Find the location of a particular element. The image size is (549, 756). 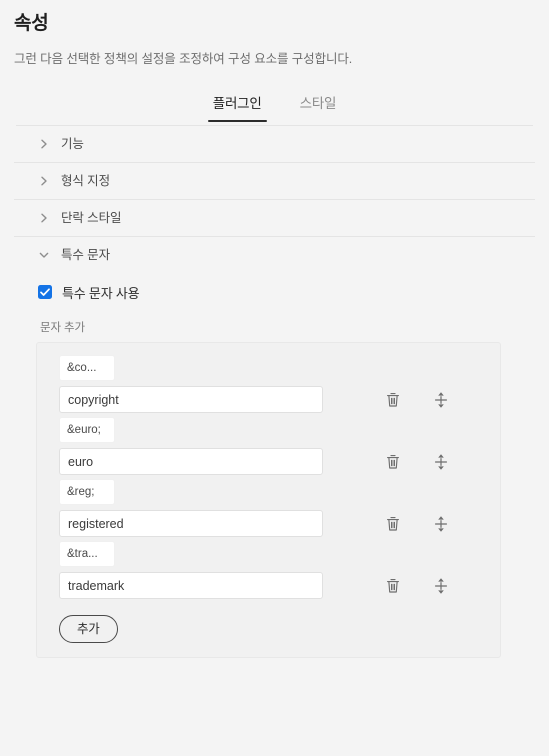

tab-style-label: 스타일 is located at coordinates (318, 103).